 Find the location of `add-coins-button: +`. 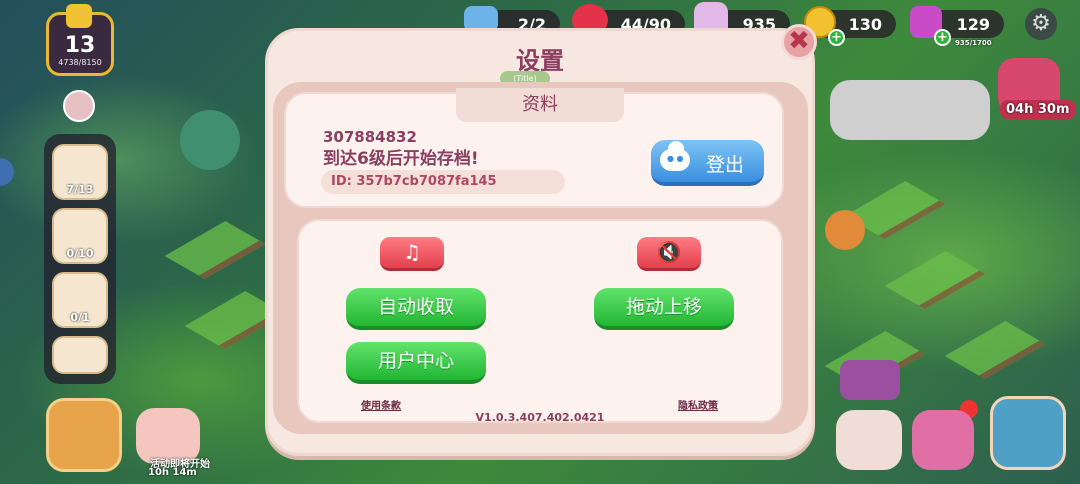

add-coins-button: + is located at coordinates (836, 37).